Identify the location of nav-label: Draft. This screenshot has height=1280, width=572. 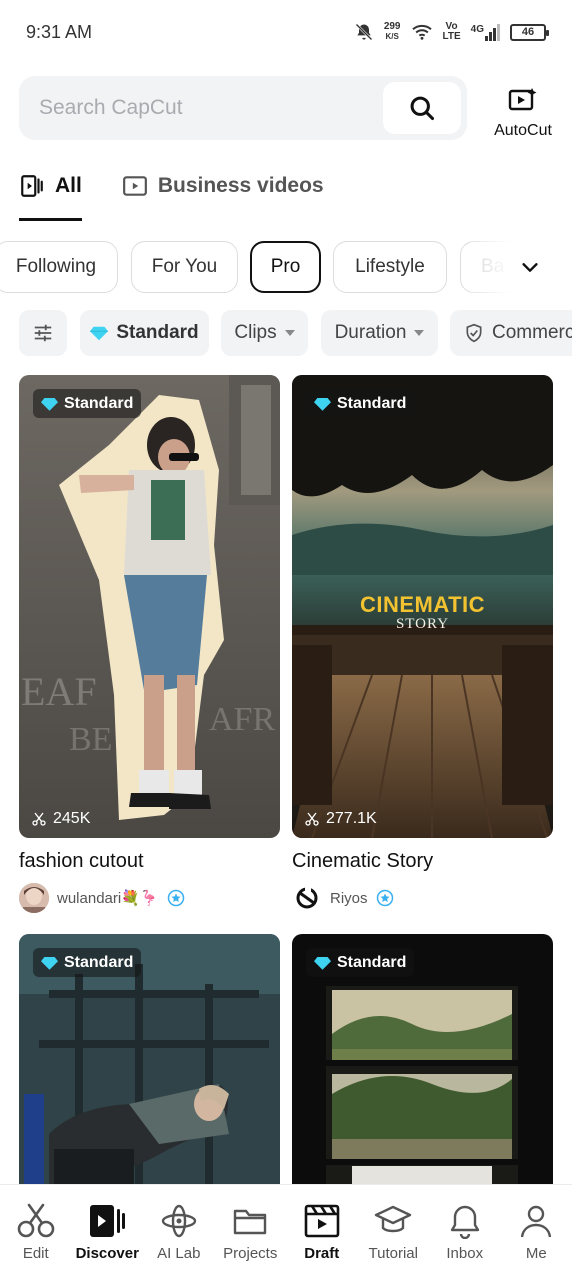
(322, 1253).